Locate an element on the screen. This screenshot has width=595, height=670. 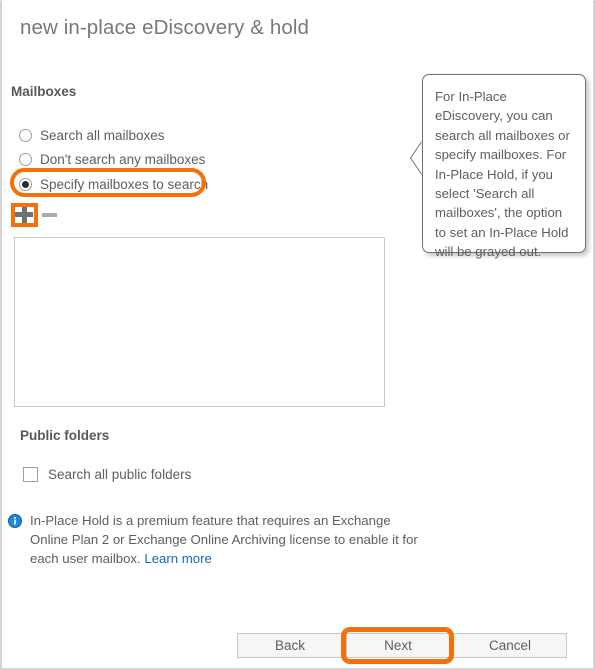
mailboxes-section-heading: Mailboxes is located at coordinates (44, 91).